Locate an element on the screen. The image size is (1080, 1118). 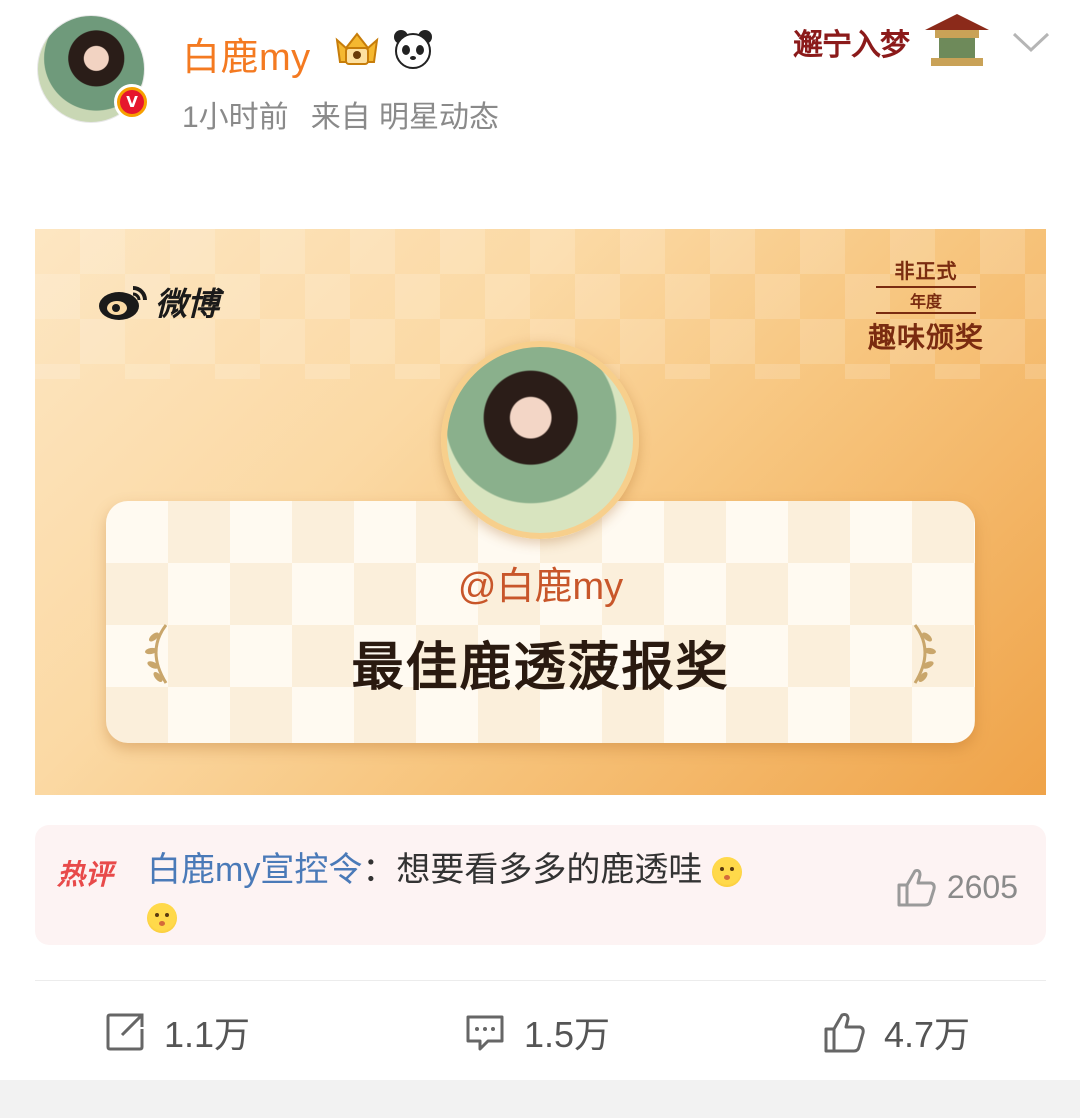
comment-count: 1.5万 is located at coordinates (567, 1034).